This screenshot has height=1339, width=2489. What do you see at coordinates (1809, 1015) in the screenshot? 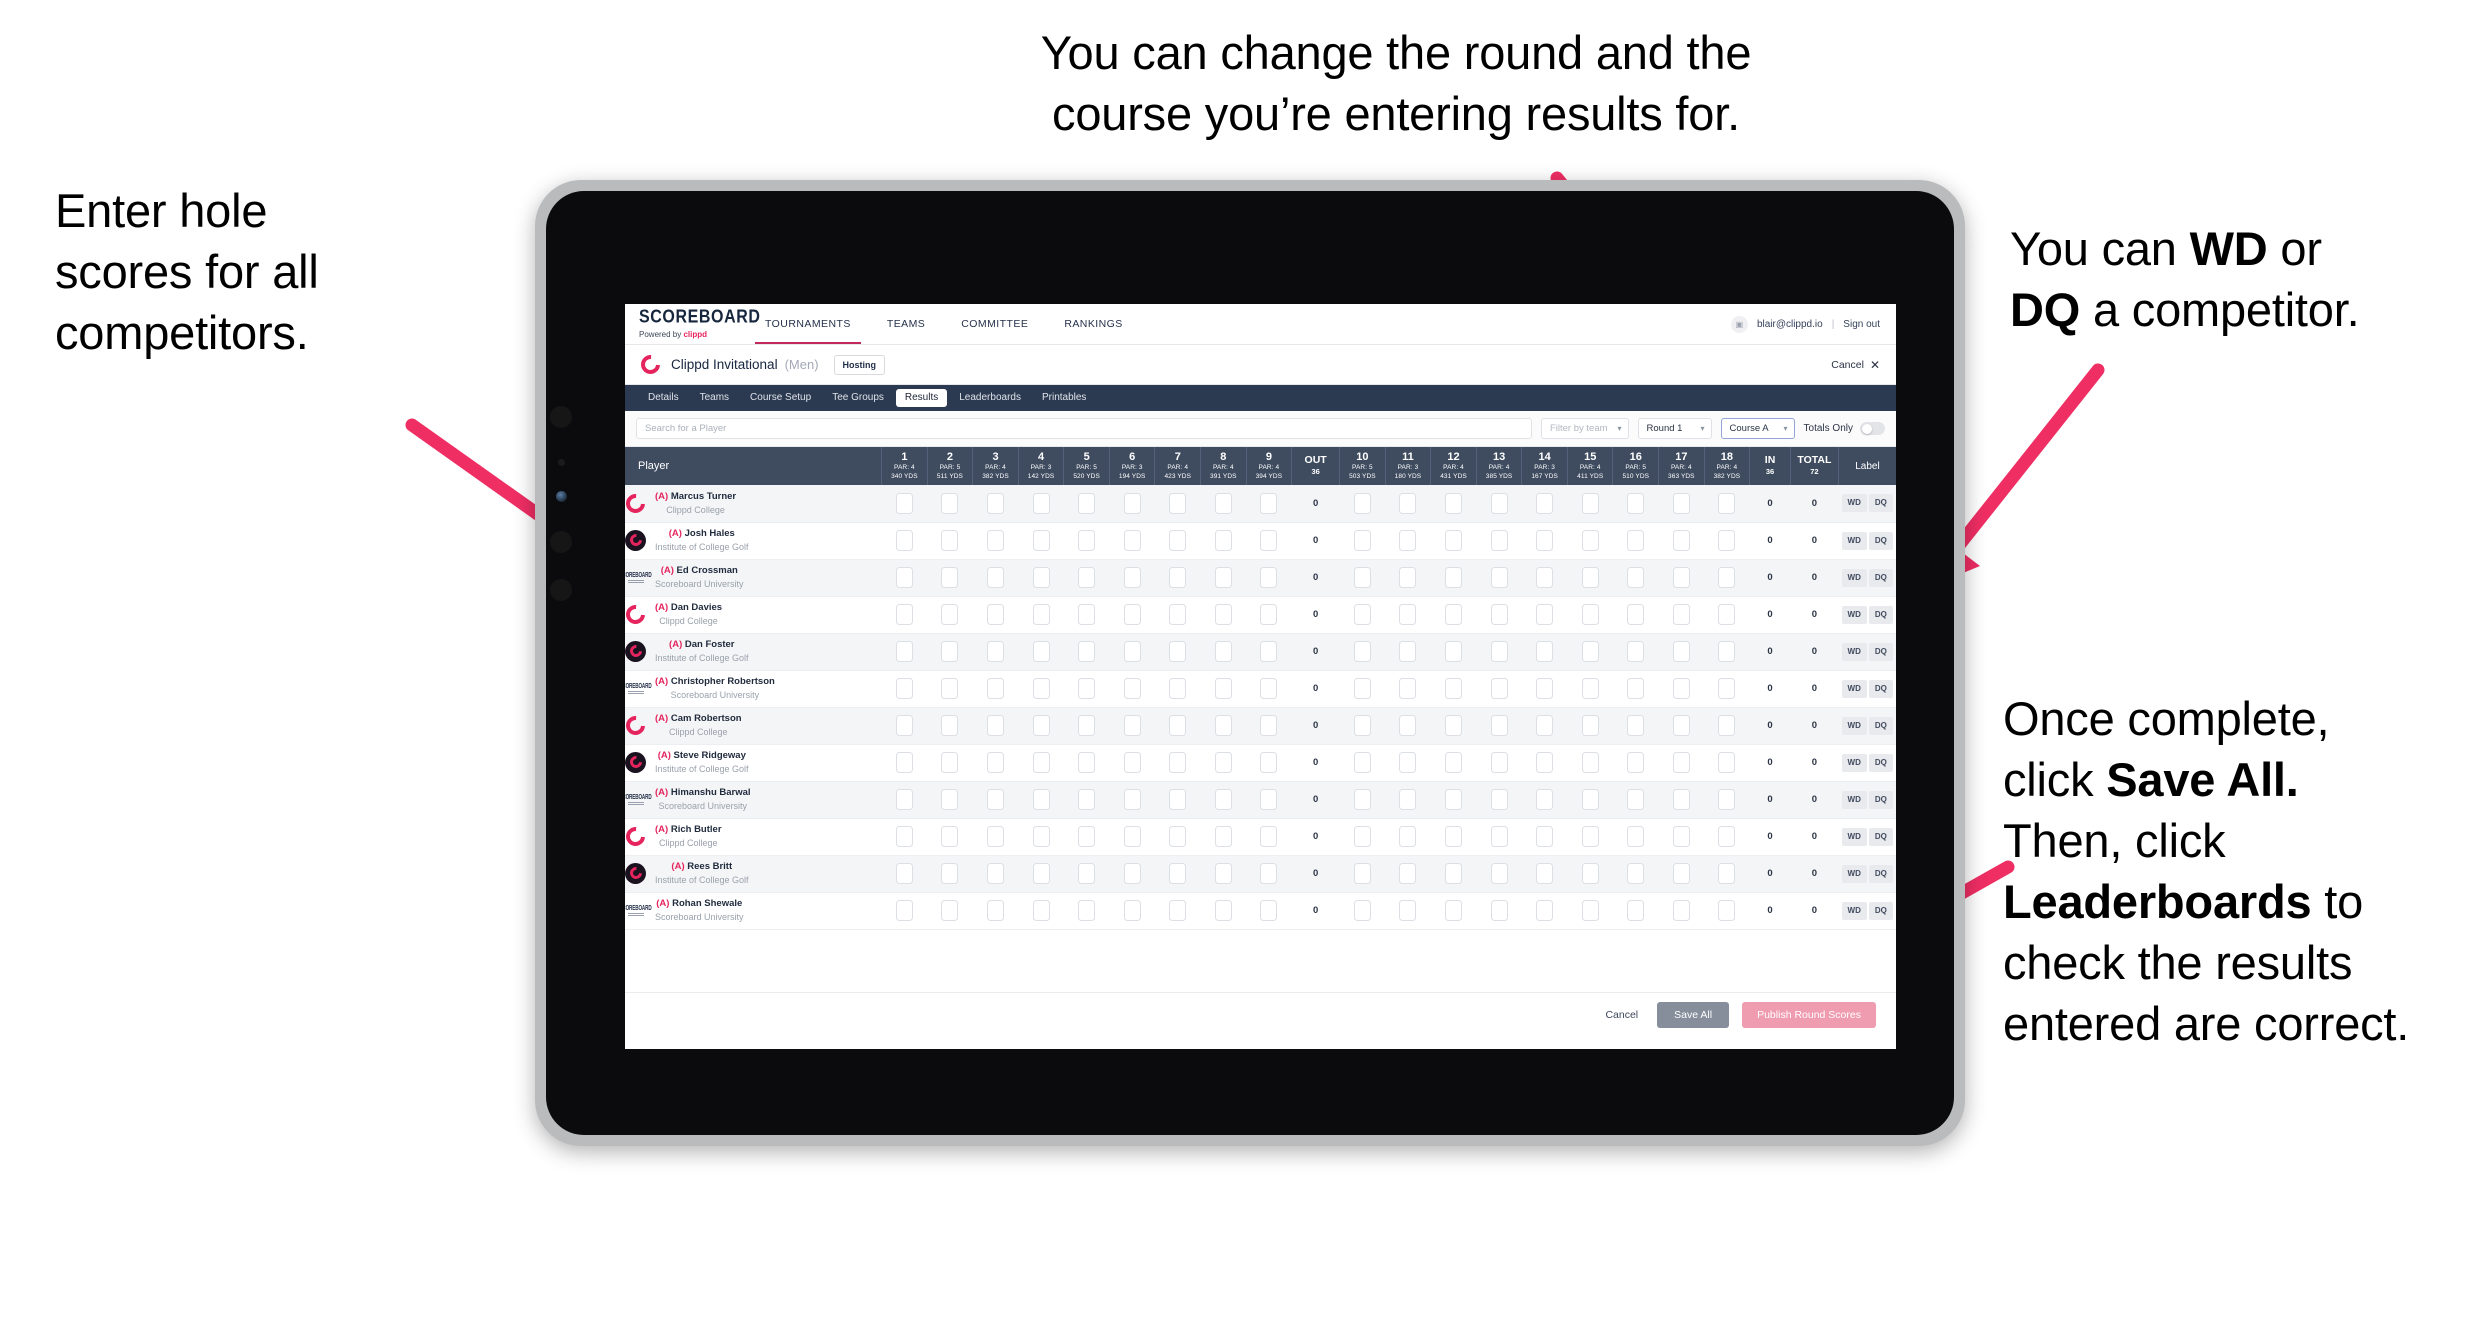
I see `publish-round-scores-button: Publish Round Scores` at bounding box center [1809, 1015].